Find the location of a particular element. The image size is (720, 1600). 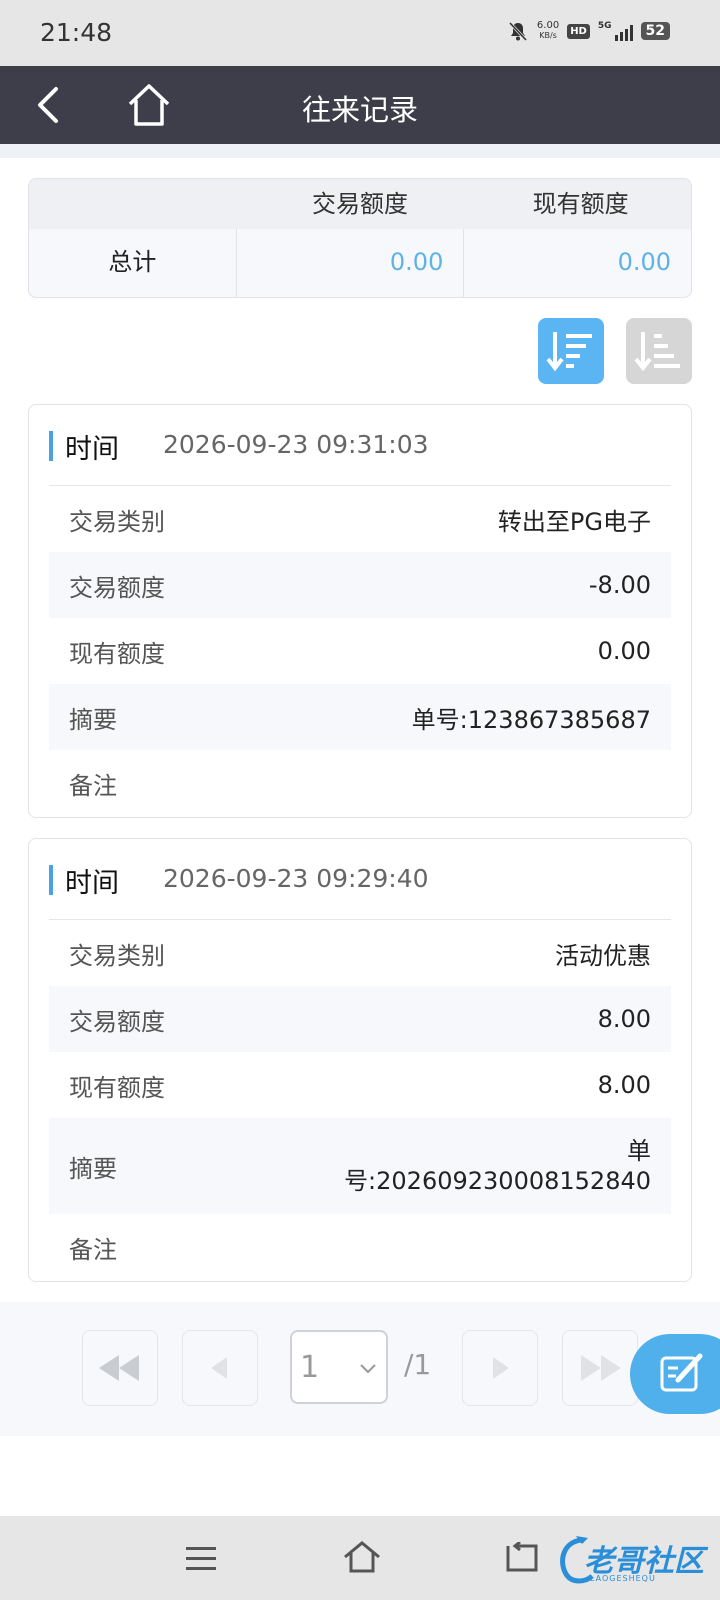

status-icons: 6.00 KB/s HD 5G 52 is located at coordinates (588, 31).